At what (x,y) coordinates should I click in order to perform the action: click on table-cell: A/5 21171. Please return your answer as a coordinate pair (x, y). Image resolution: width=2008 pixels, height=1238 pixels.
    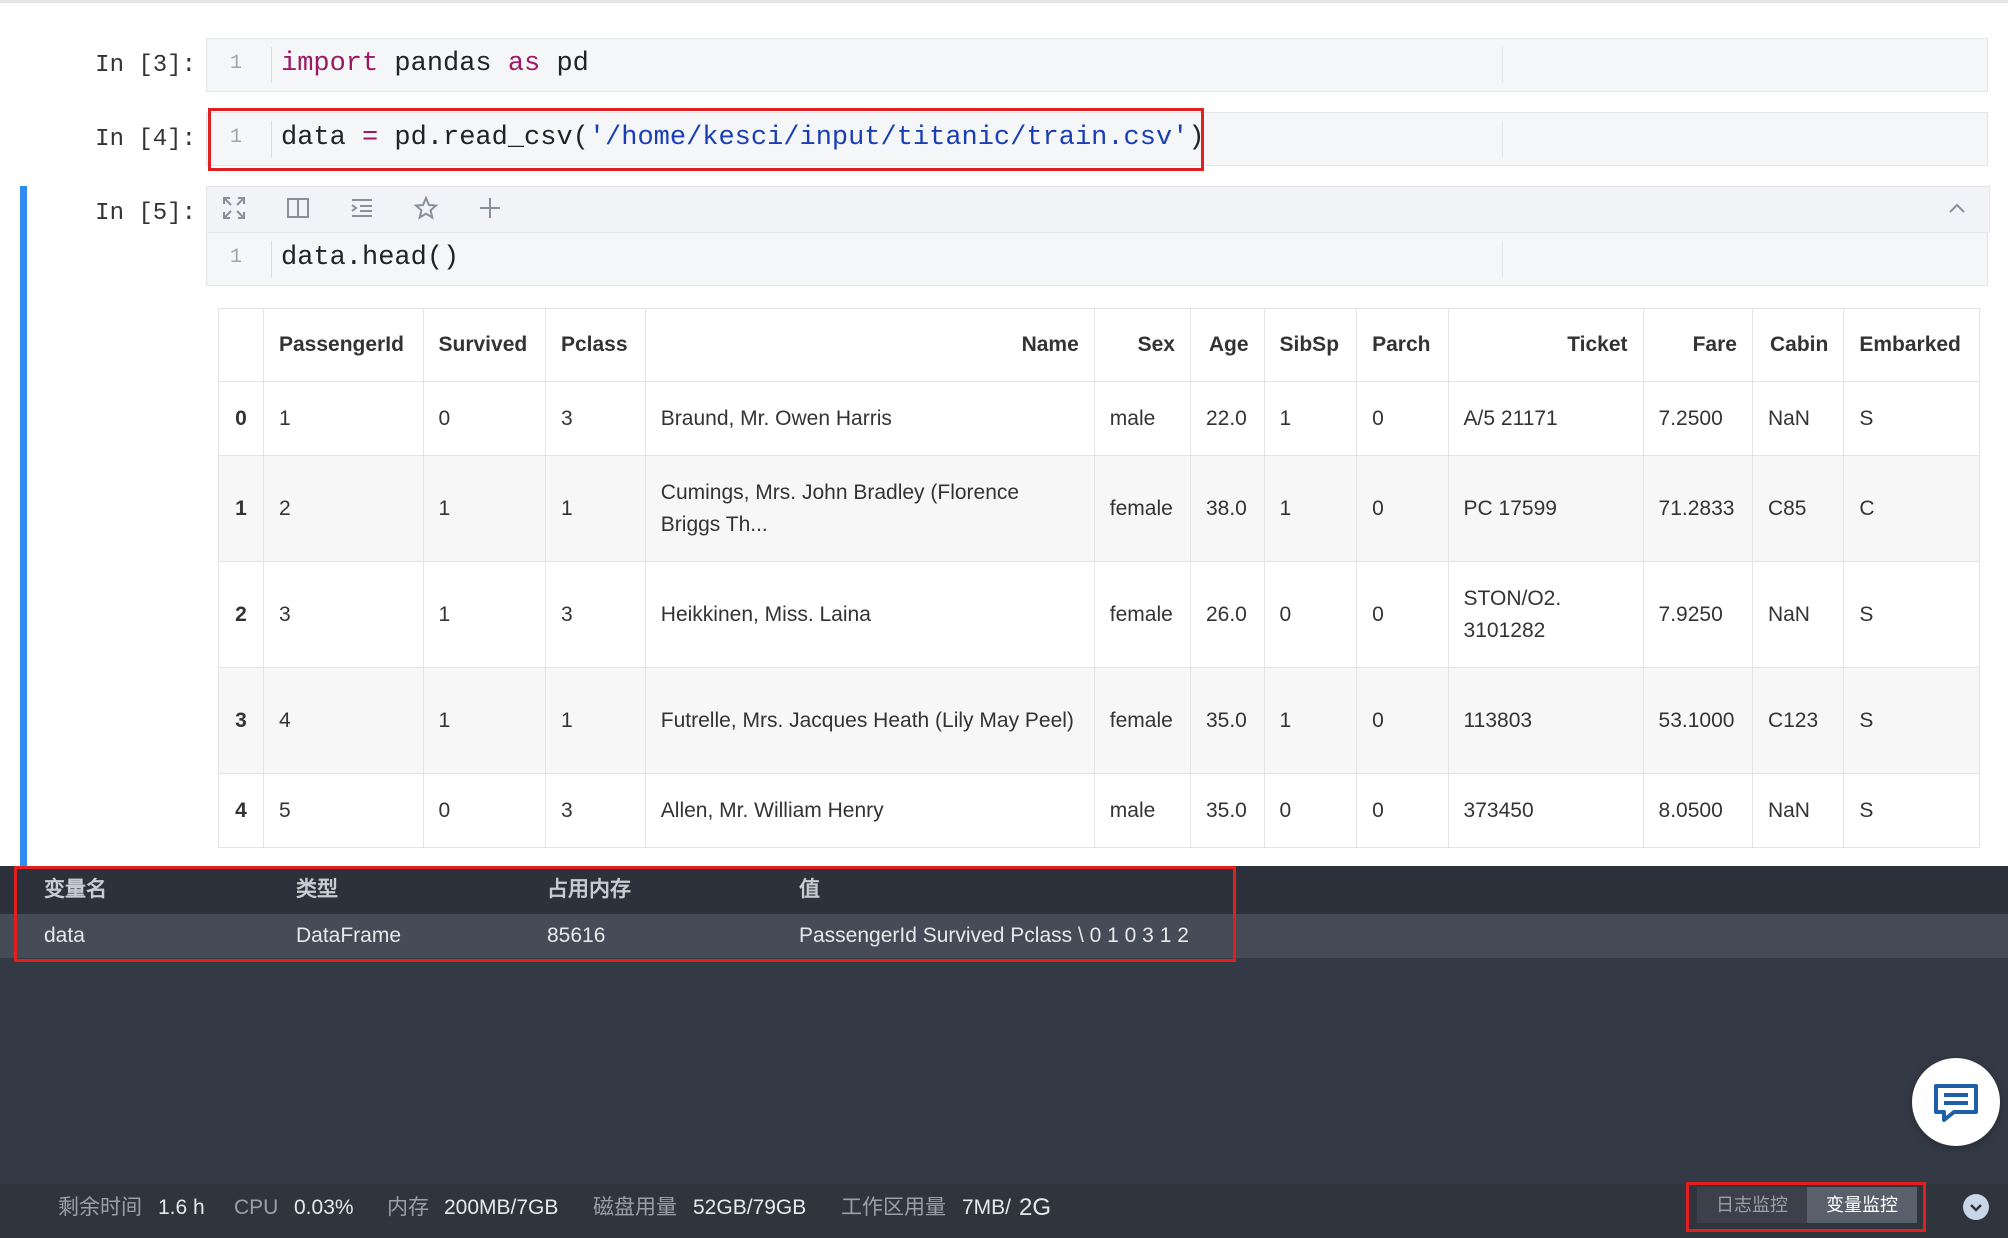
    Looking at the image, I should click on (1545, 418).